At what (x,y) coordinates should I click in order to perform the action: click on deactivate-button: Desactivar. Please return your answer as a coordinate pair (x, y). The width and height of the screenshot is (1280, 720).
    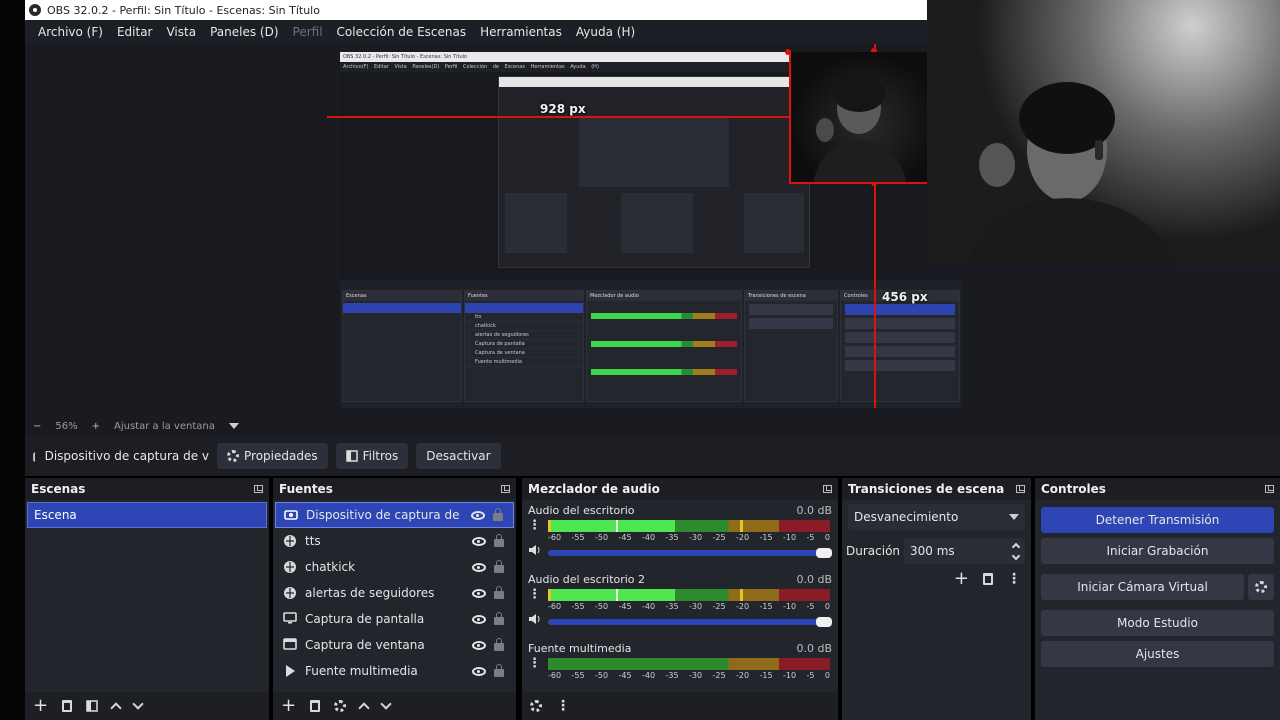
    Looking at the image, I should click on (458, 456).